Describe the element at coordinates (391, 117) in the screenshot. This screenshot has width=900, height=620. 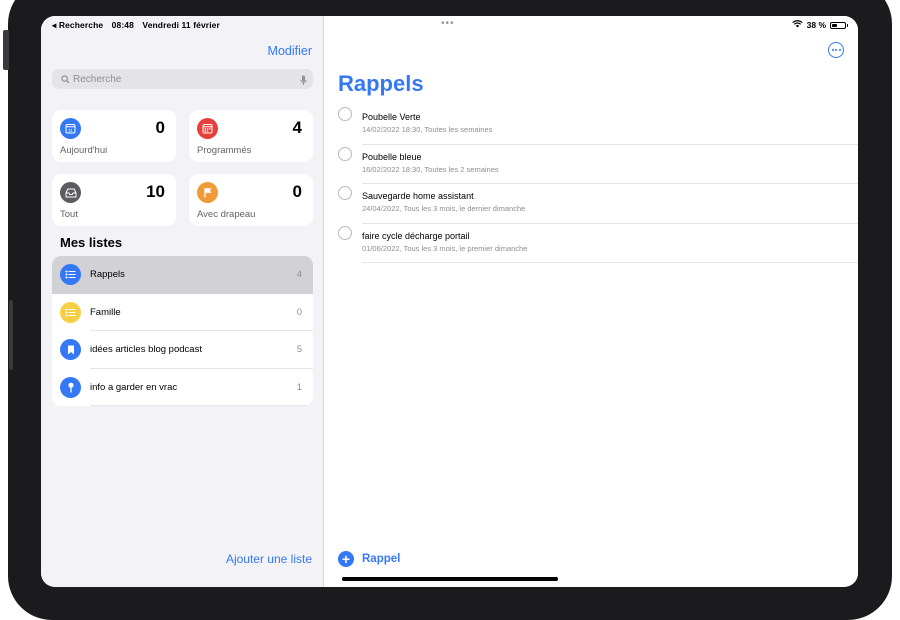
I see `reminder-title: Poubelle Verte` at that location.